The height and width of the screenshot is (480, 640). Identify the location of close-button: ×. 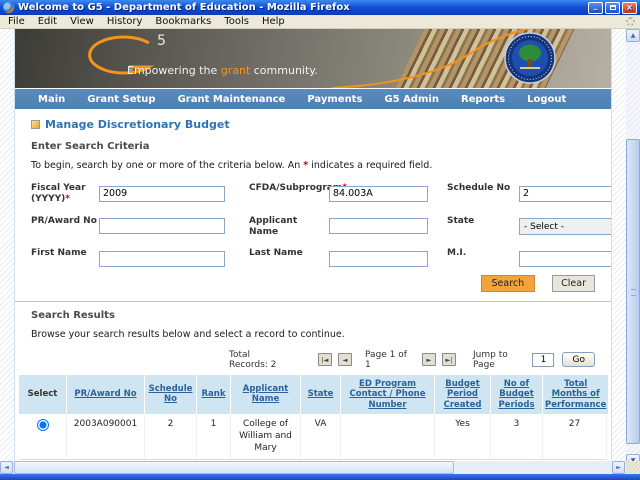
(629, 7).